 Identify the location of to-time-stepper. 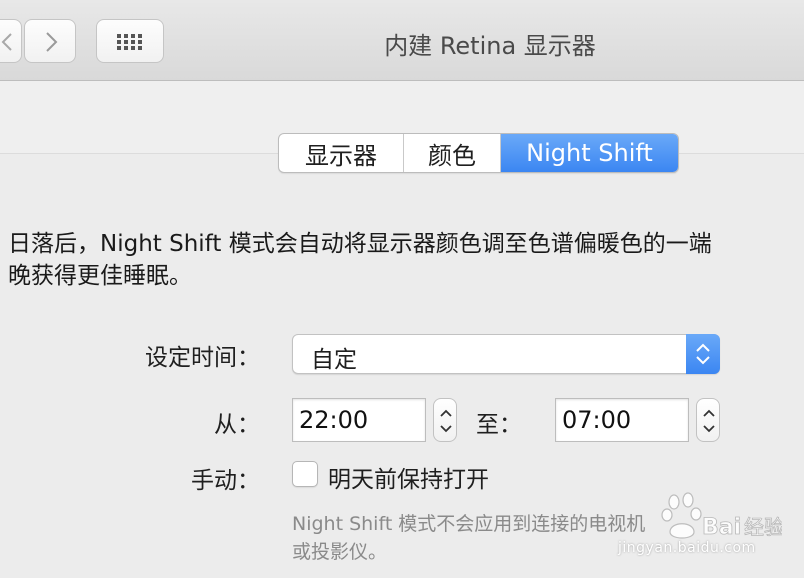
(708, 420).